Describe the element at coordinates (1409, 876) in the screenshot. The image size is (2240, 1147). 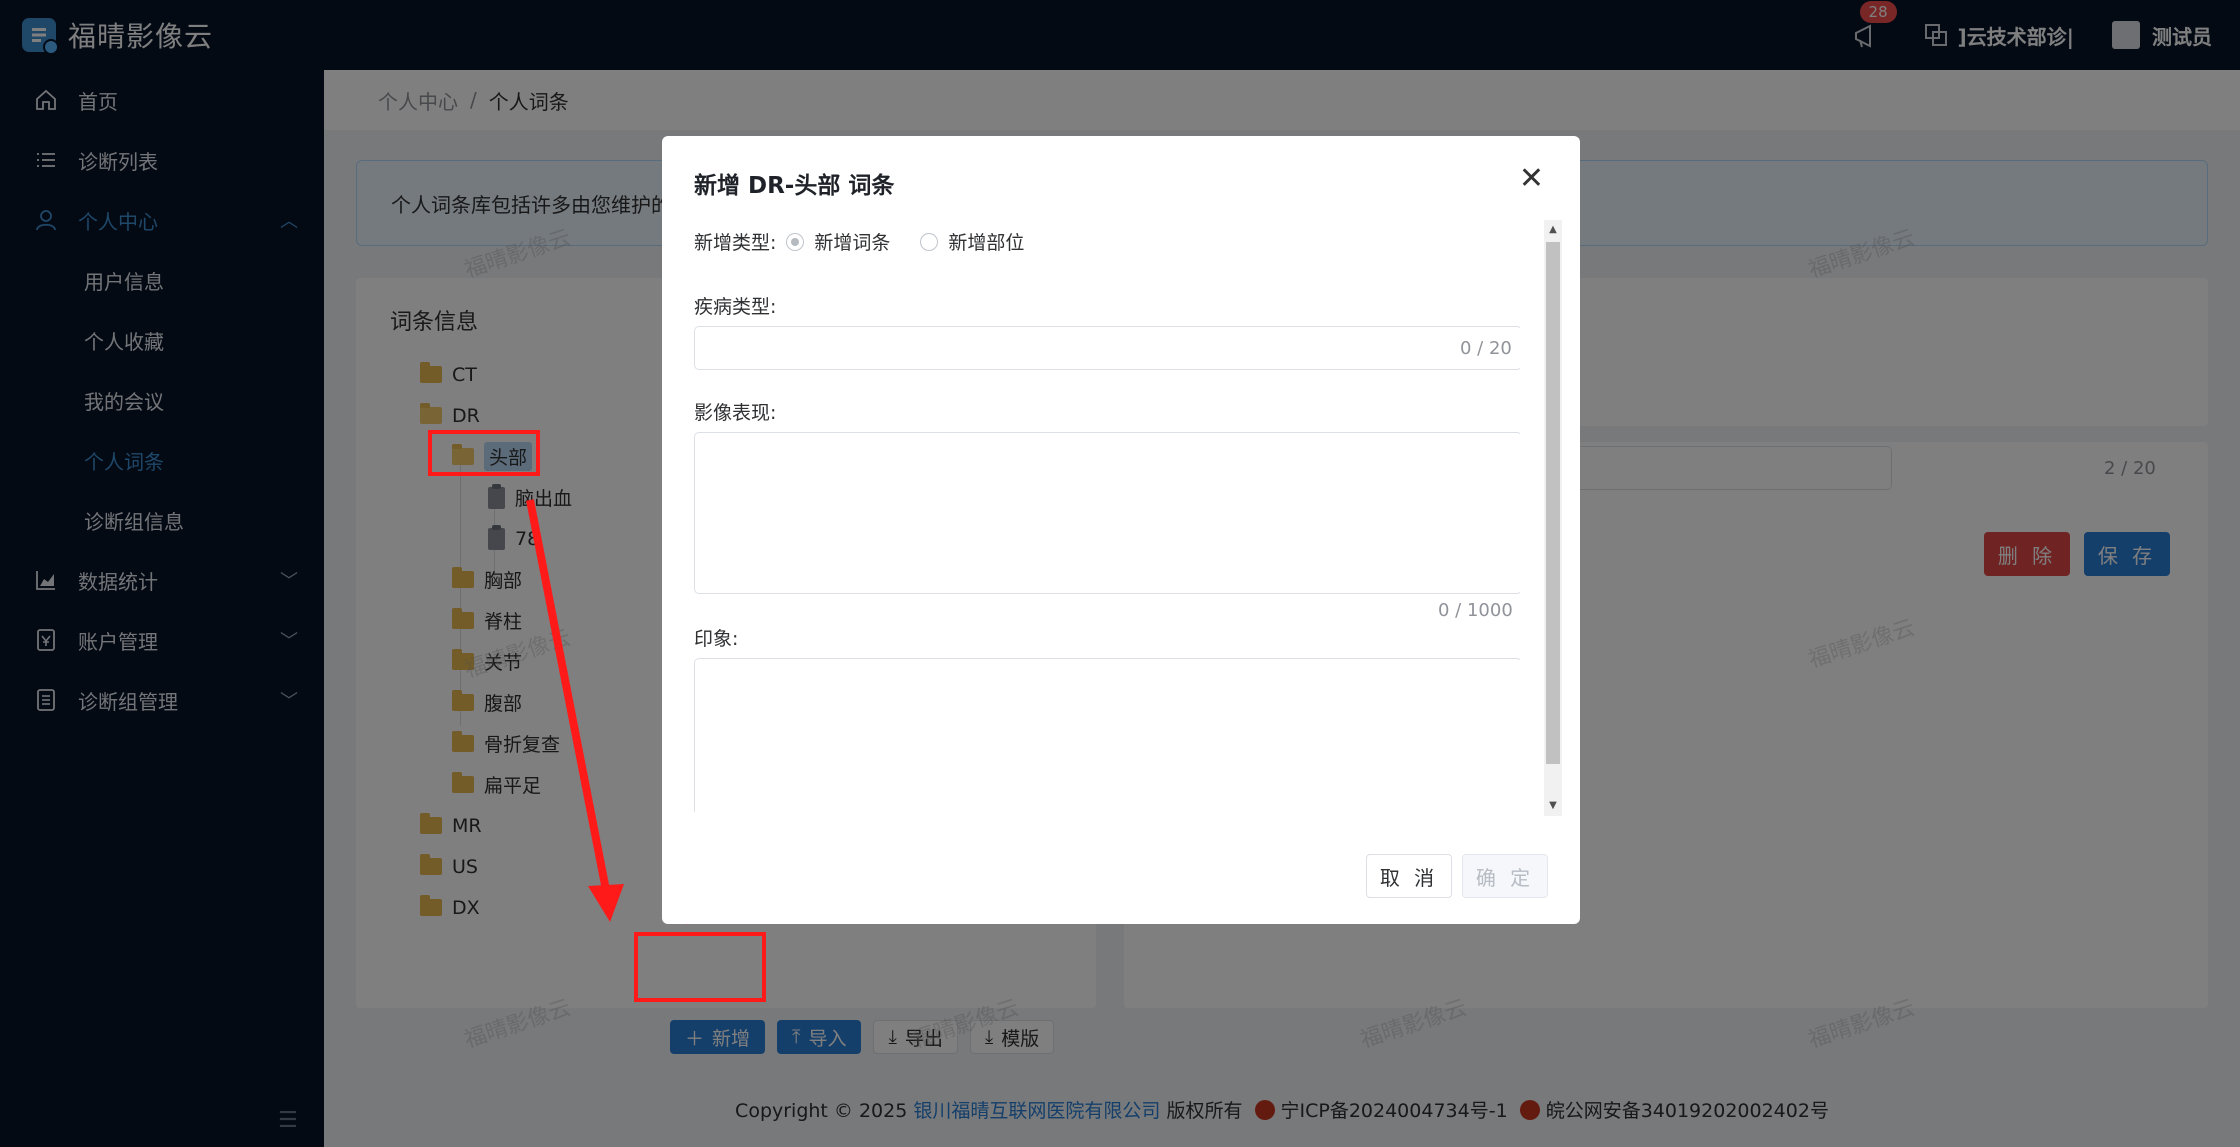
I see `cancel-button: 取 消` at that location.